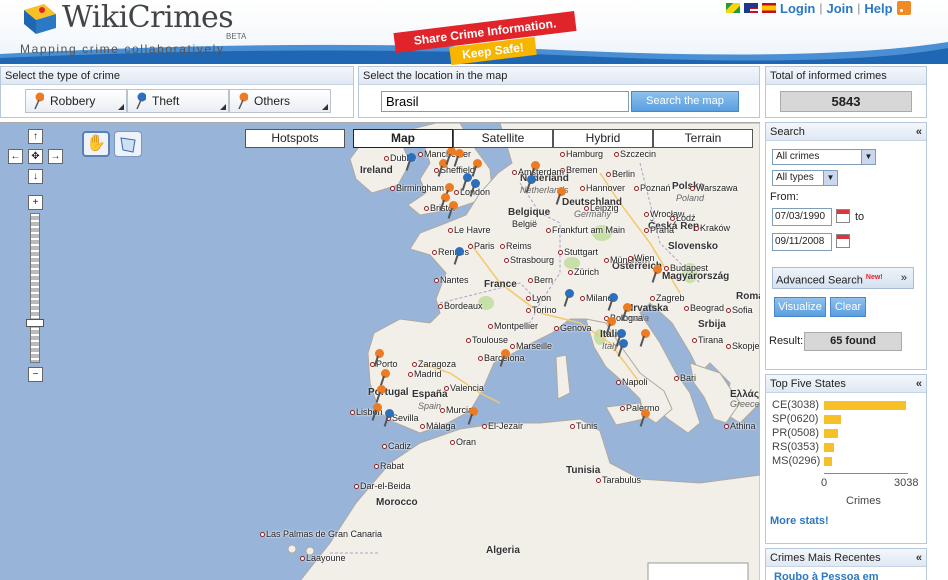 The height and width of the screenshot is (580, 948). Describe the element at coordinates (505, 101) in the screenshot. I see `location-input` at that location.